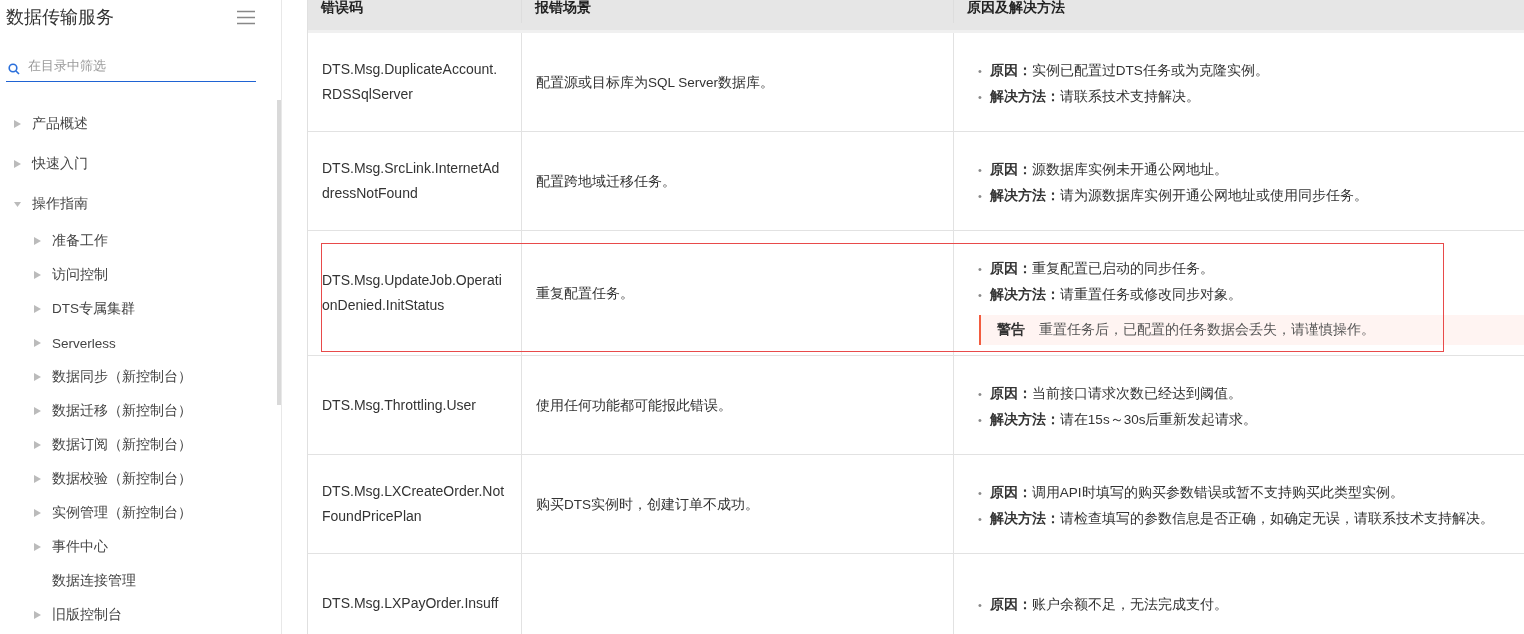 This screenshot has height=634, width=1524. Describe the element at coordinates (122, 513) in the screenshot. I see `tree-item: 实例管理（新控制台）` at that location.